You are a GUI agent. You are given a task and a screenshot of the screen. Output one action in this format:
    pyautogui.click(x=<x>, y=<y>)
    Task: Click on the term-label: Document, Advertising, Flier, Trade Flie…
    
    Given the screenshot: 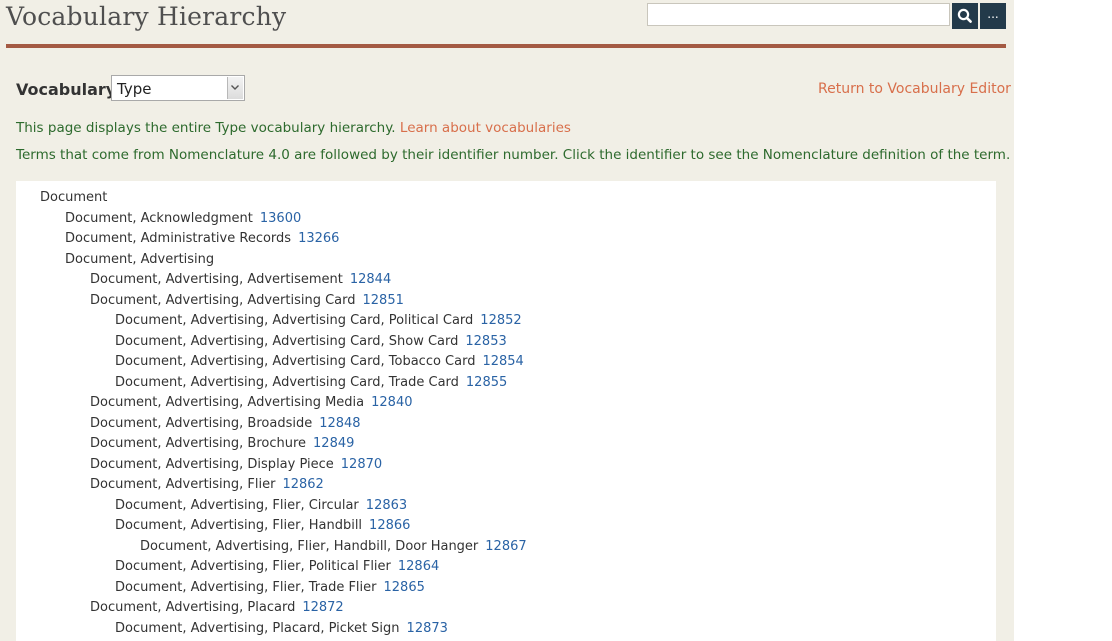 What is the action you would take?
    pyautogui.click(x=246, y=587)
    